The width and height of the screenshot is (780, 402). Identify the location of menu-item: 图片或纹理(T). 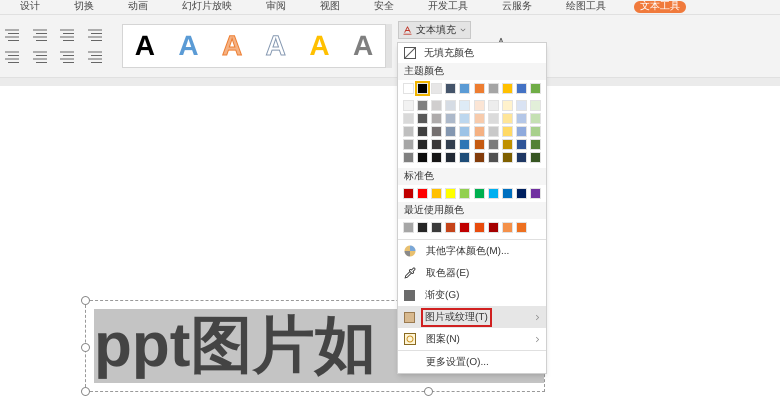
(472, 317).